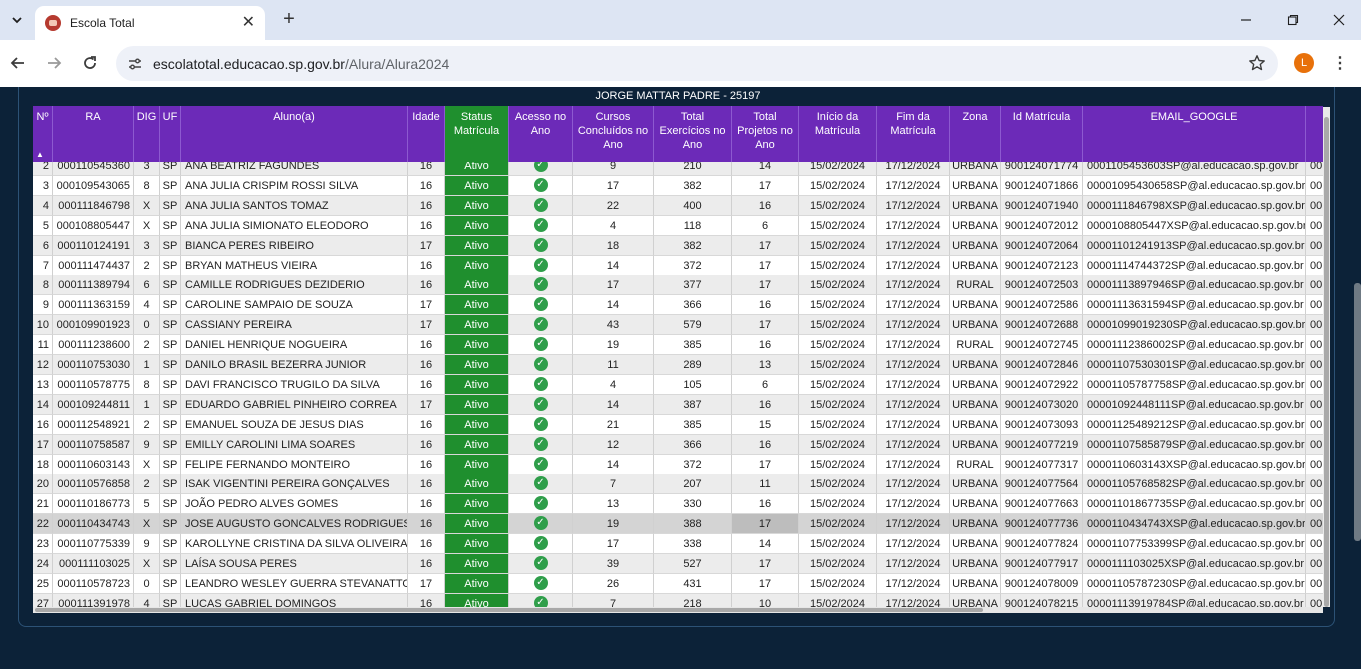 This screenshot has width=1361, height=669. Describe the element at coordinates (289, 19) in the screenshot. I see `new-tab-plus-icon: +` at that location.